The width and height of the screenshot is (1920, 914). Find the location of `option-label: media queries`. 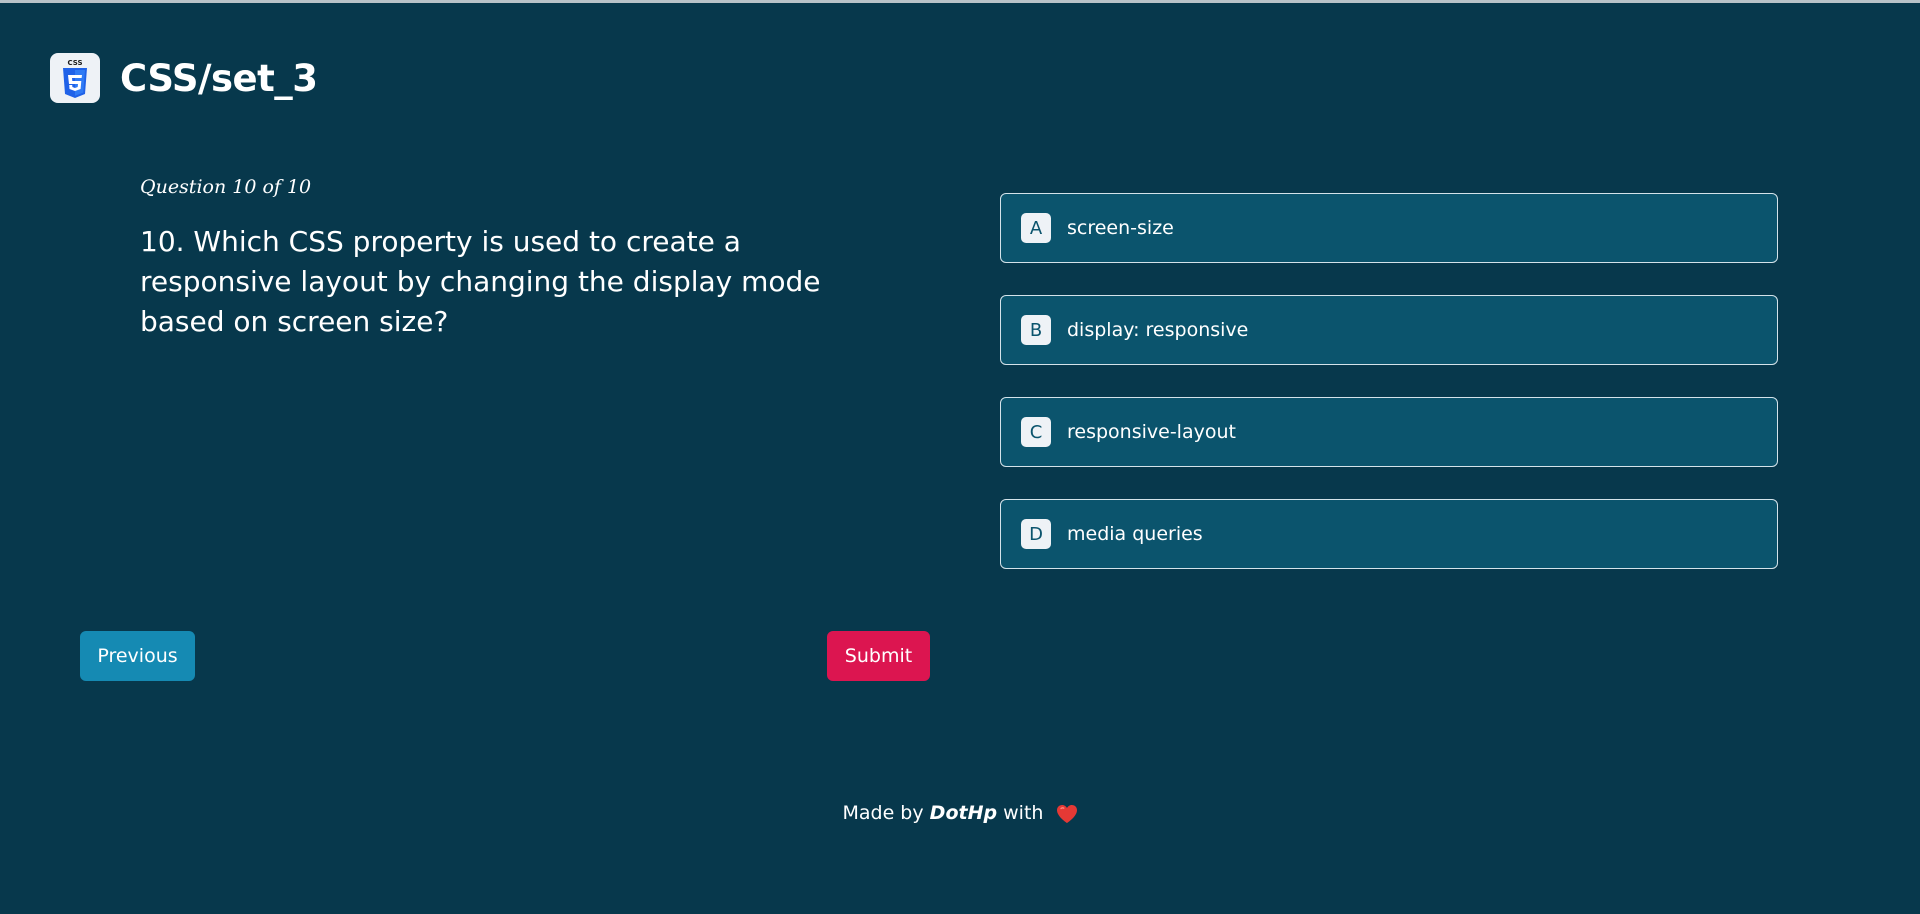

option-label: media queries is located at coordinates (1135, 534).